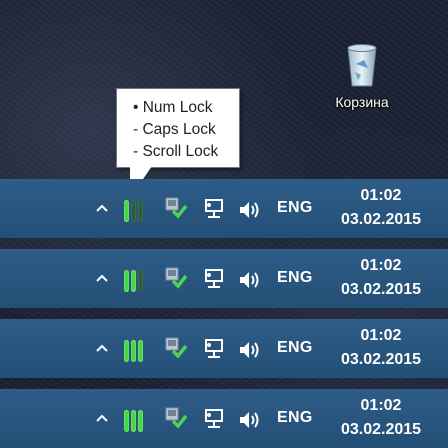 The width and height of the screenshot is (448, 448). I want to click on recycle-bin: Корзина, so click(362, 76).